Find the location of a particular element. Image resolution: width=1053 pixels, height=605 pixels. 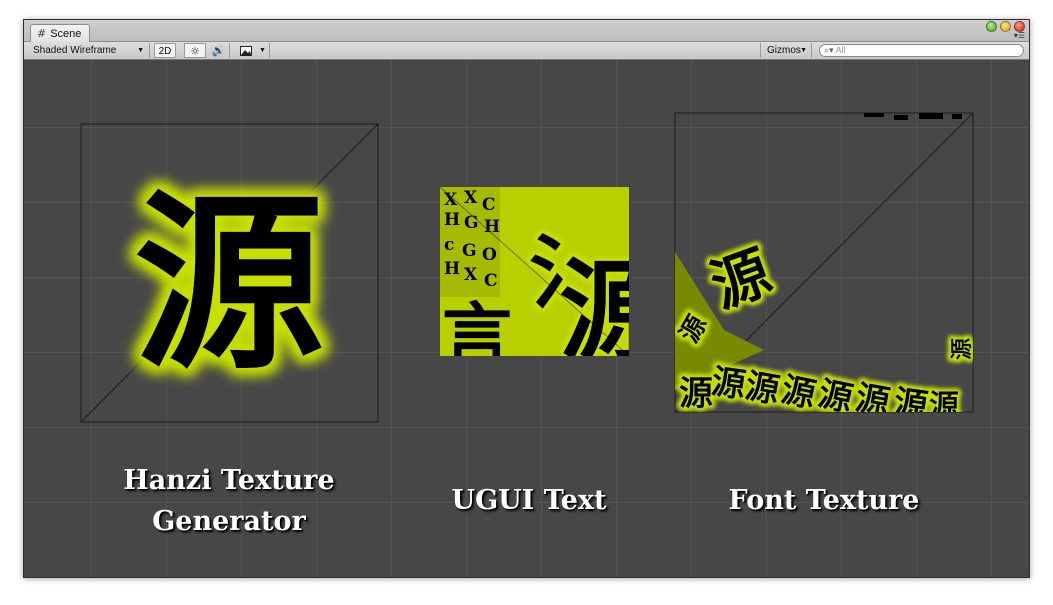

hanzi-texture-sprite: 源 is located at coordinates (229, 273).